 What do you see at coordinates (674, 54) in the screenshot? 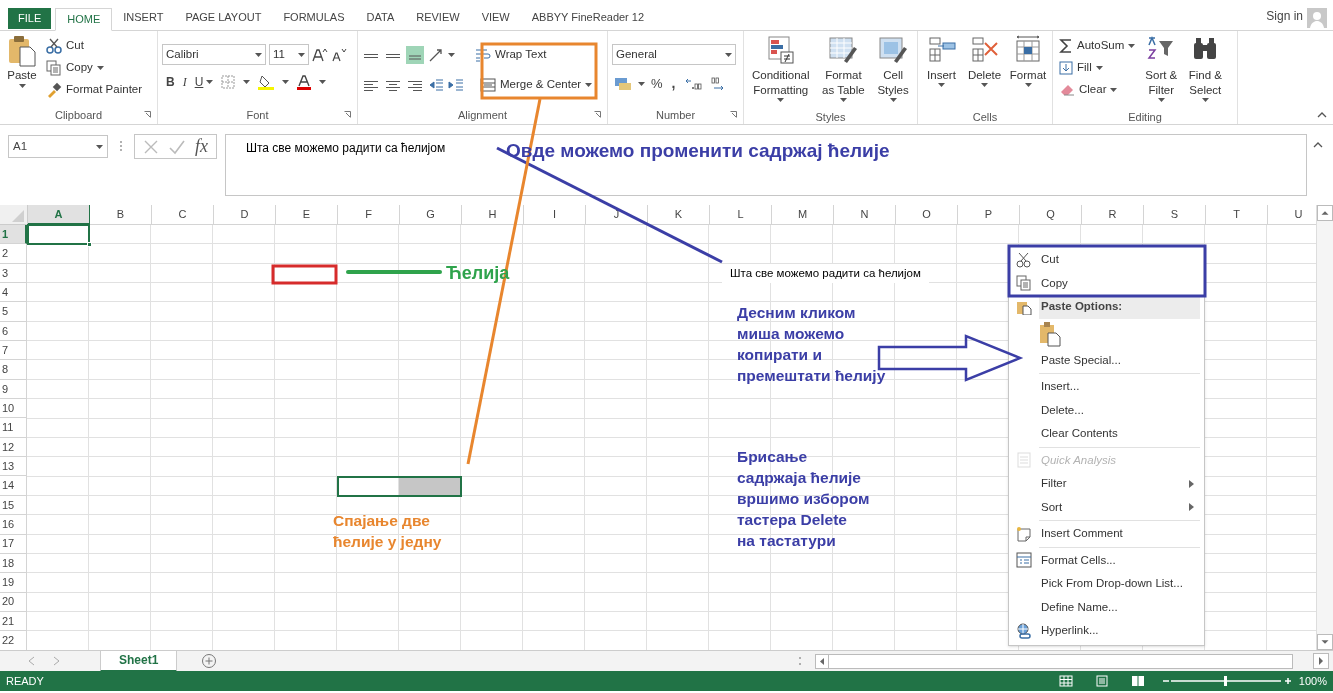
I see `number-format-dropdown: General` at bounding box center [674, 54].